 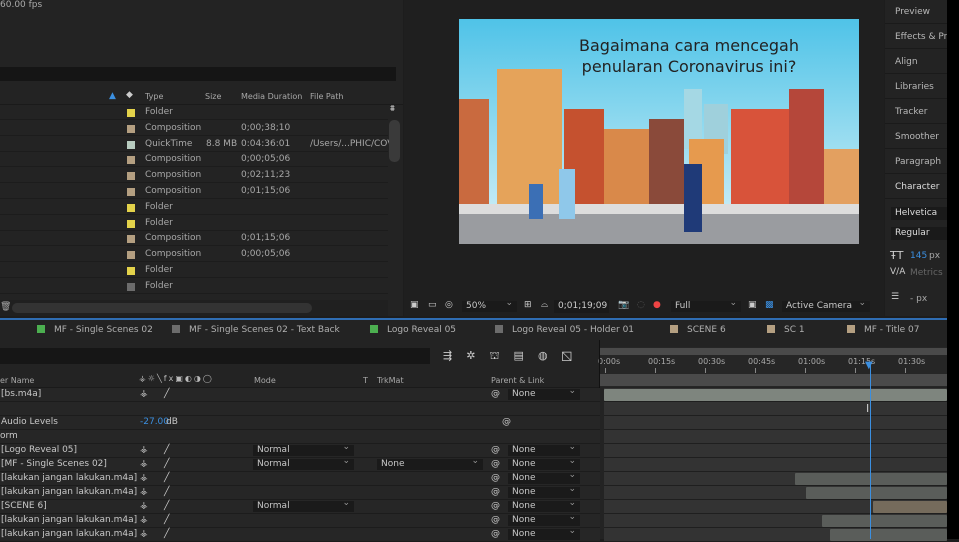 I want to click on time-navigator, so click(x=773, y=380).